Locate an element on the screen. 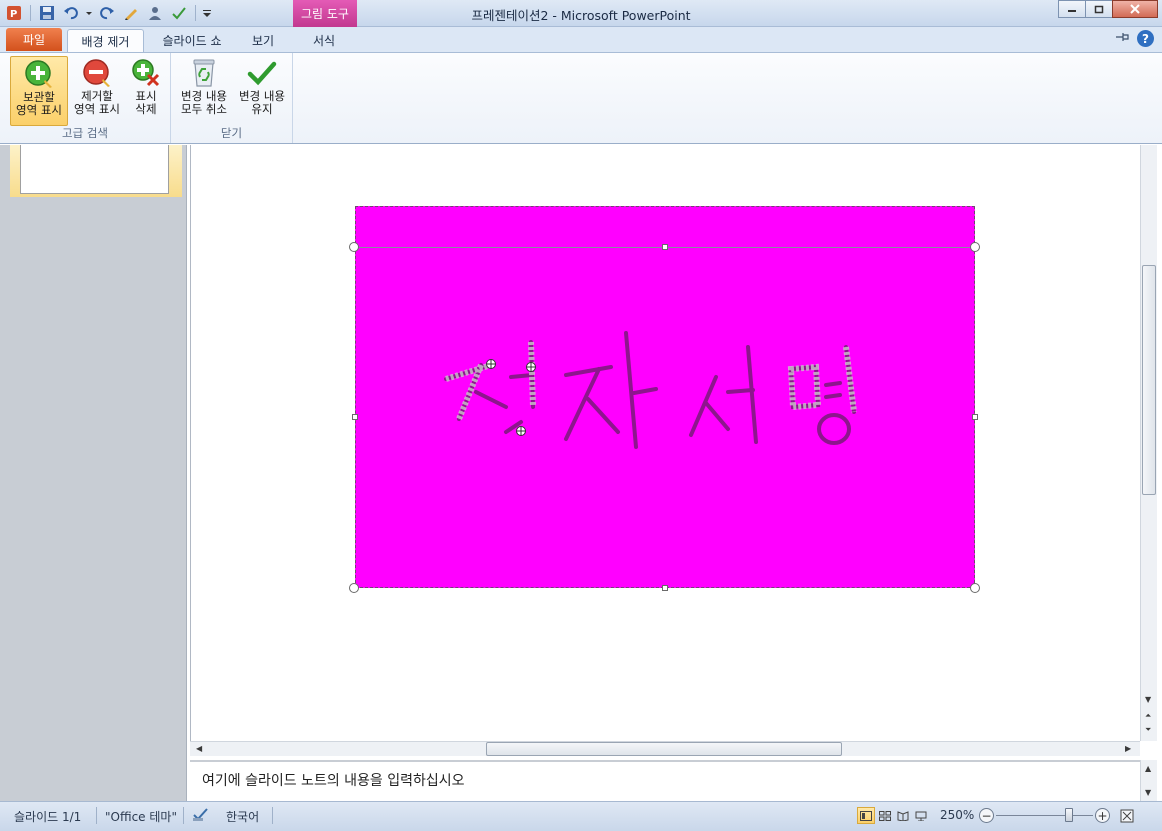 The height and width of the screenshot is (831, 1162). tab-remove-background: 배경 제거 is located at coordinates (105, 40).